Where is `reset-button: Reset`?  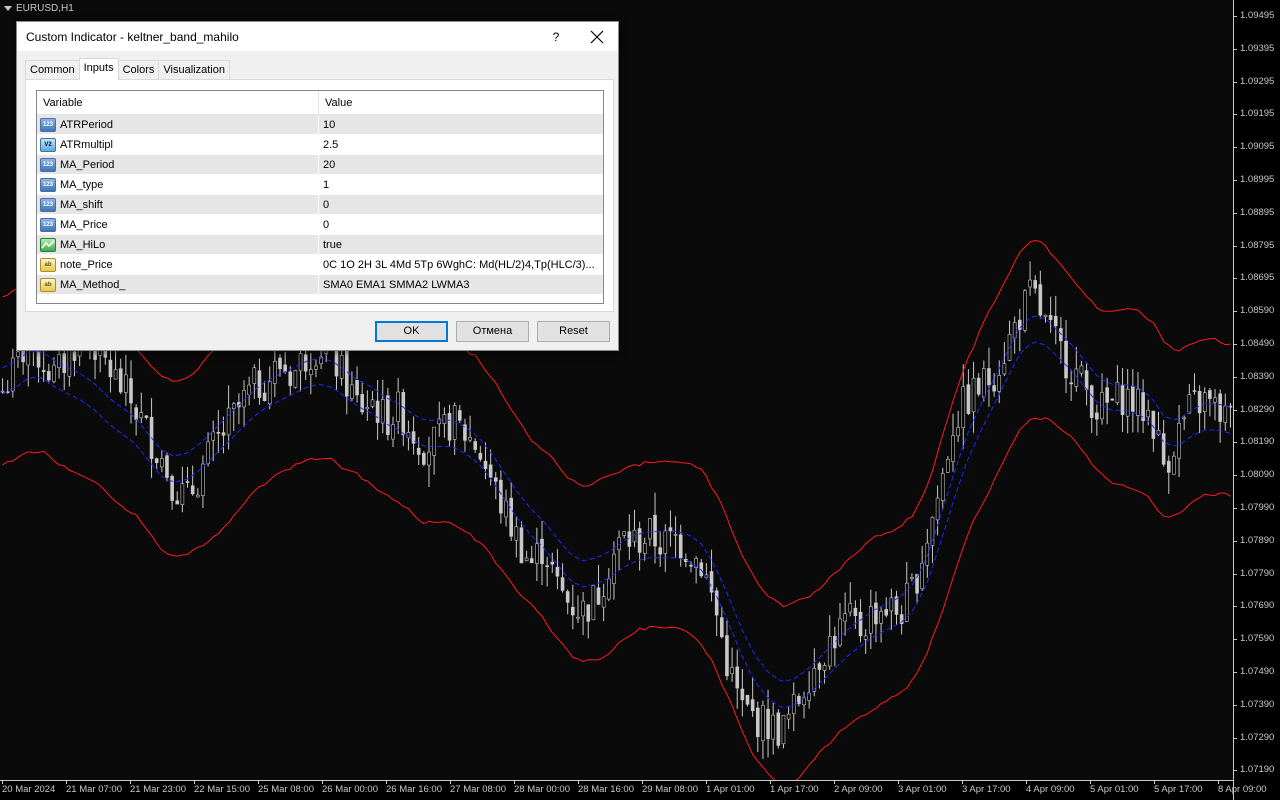
reset-button: Reset is located at coordinates (573, 331).